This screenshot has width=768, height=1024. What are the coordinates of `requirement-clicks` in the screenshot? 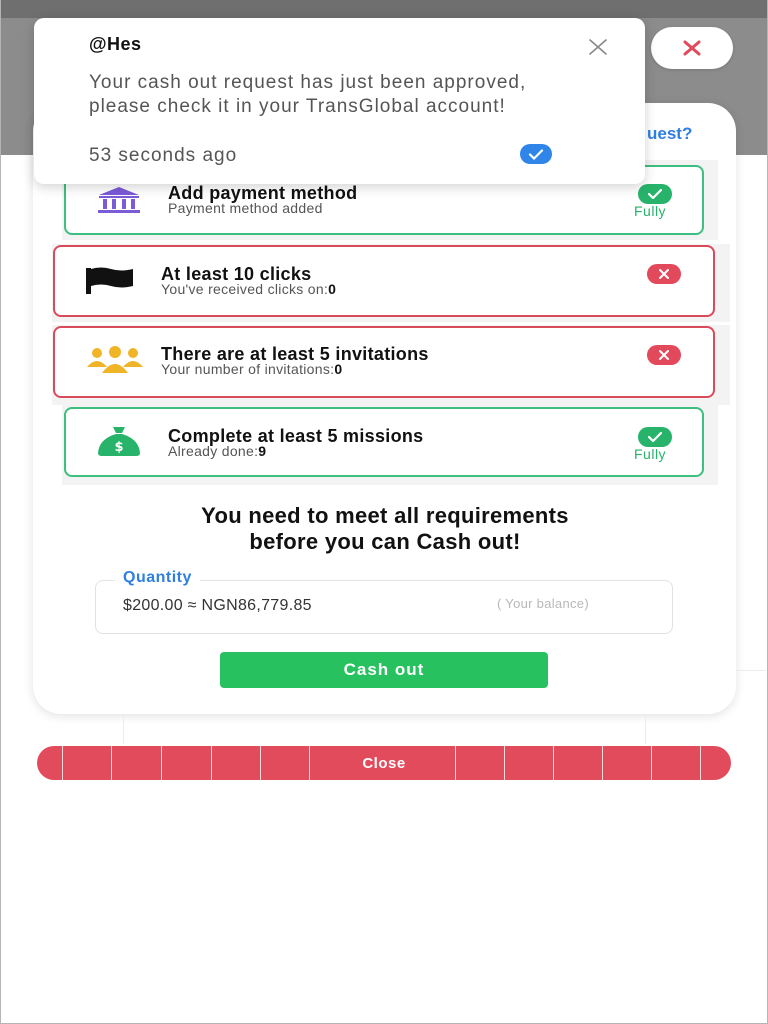 It's located at (384, 281).